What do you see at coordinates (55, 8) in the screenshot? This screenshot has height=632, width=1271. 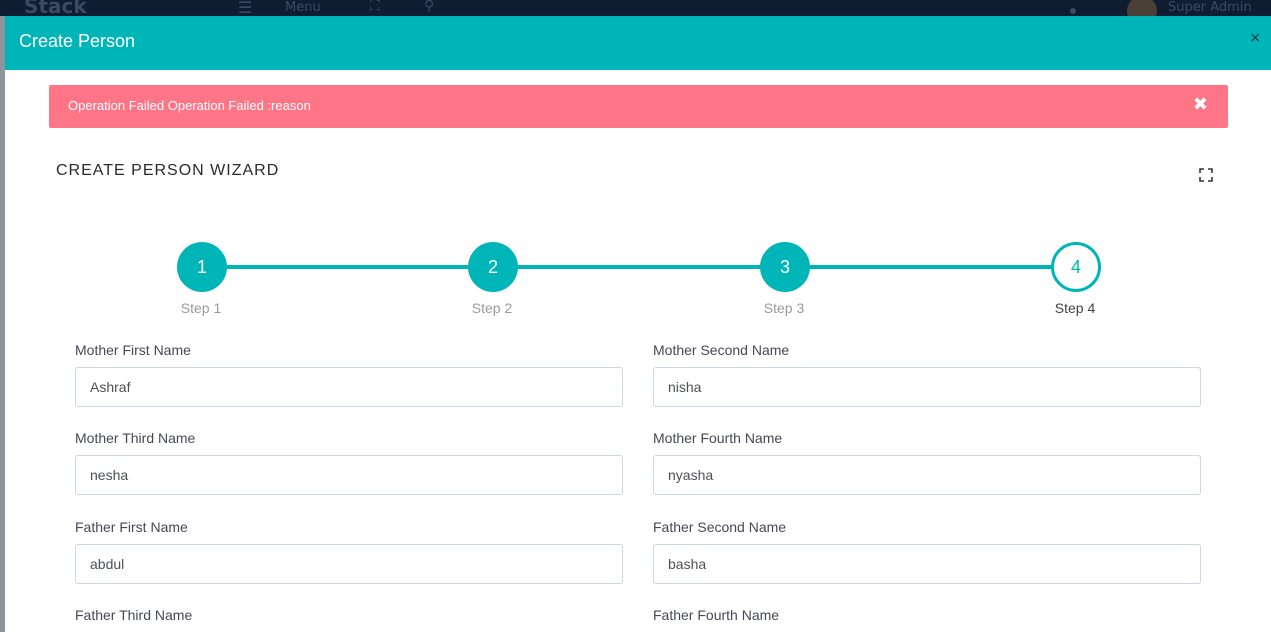 I see `app-logo: Stack` at bounding box center [55, 8].